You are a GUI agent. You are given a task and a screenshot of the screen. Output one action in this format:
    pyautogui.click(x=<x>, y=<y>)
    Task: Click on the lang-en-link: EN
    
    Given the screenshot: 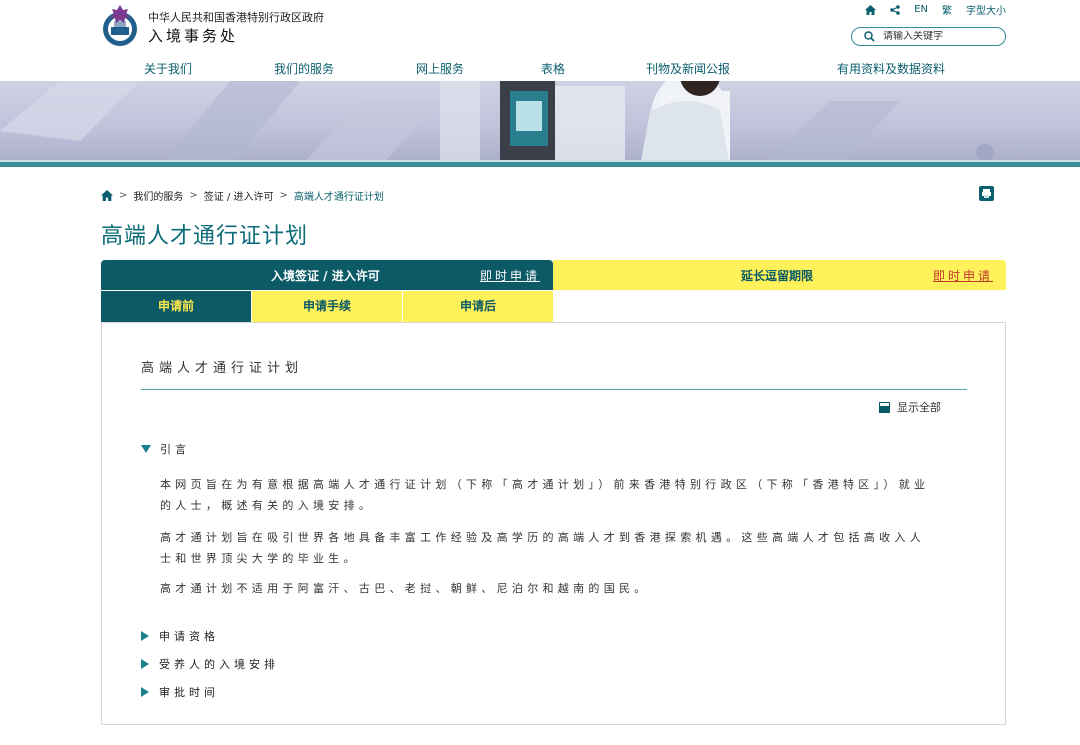 What is the action you would take?
    pyautogui.click(x=921, y=9)
    